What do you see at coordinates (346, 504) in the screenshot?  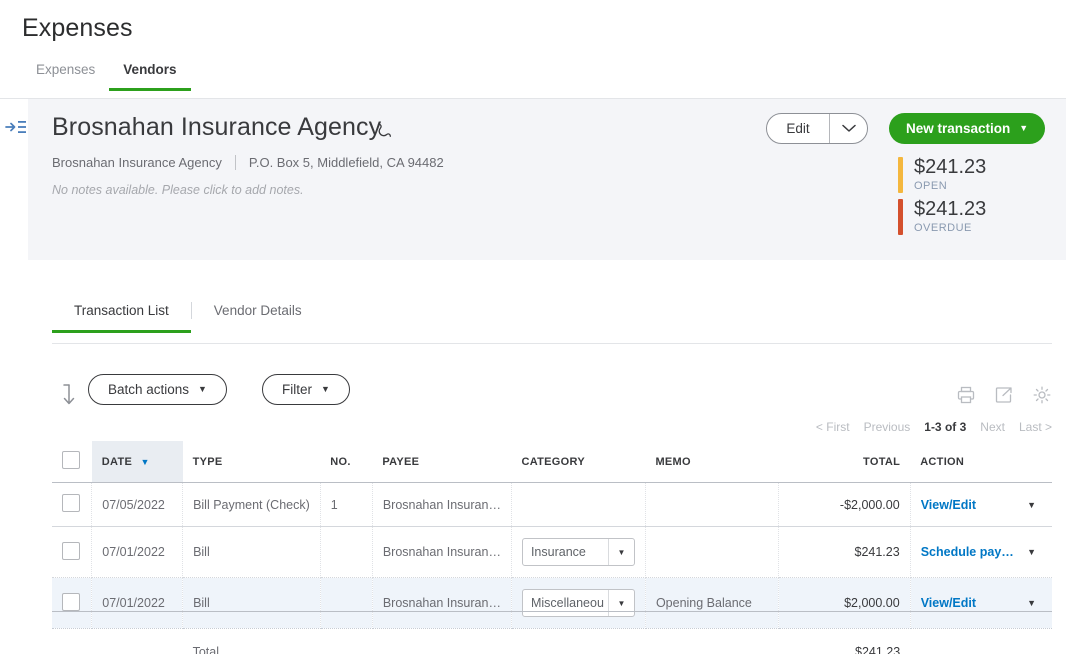 I see `cell-no: 1` at bounding box center [346, 504].